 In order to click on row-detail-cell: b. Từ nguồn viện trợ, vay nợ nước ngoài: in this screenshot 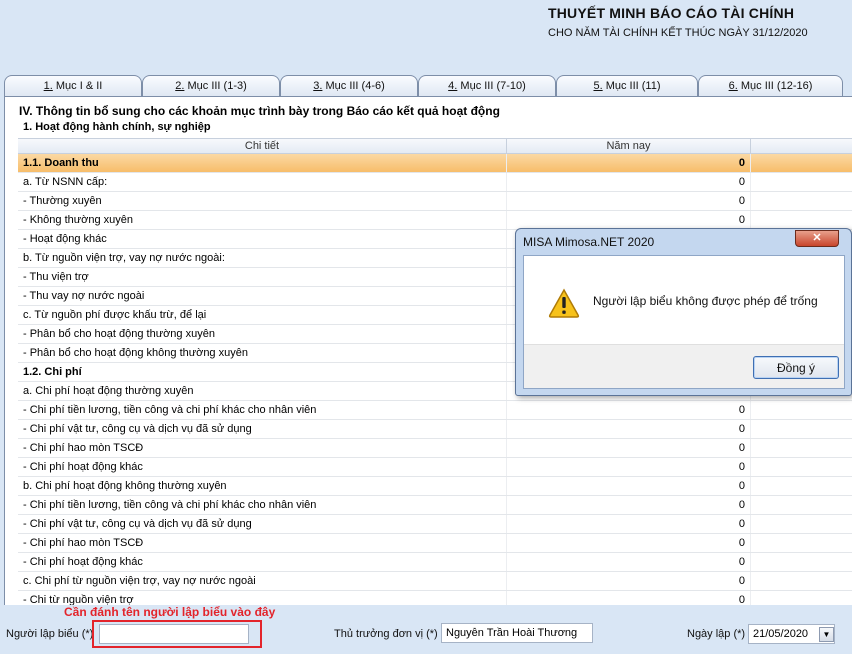, I will do `click(262, 258)`.